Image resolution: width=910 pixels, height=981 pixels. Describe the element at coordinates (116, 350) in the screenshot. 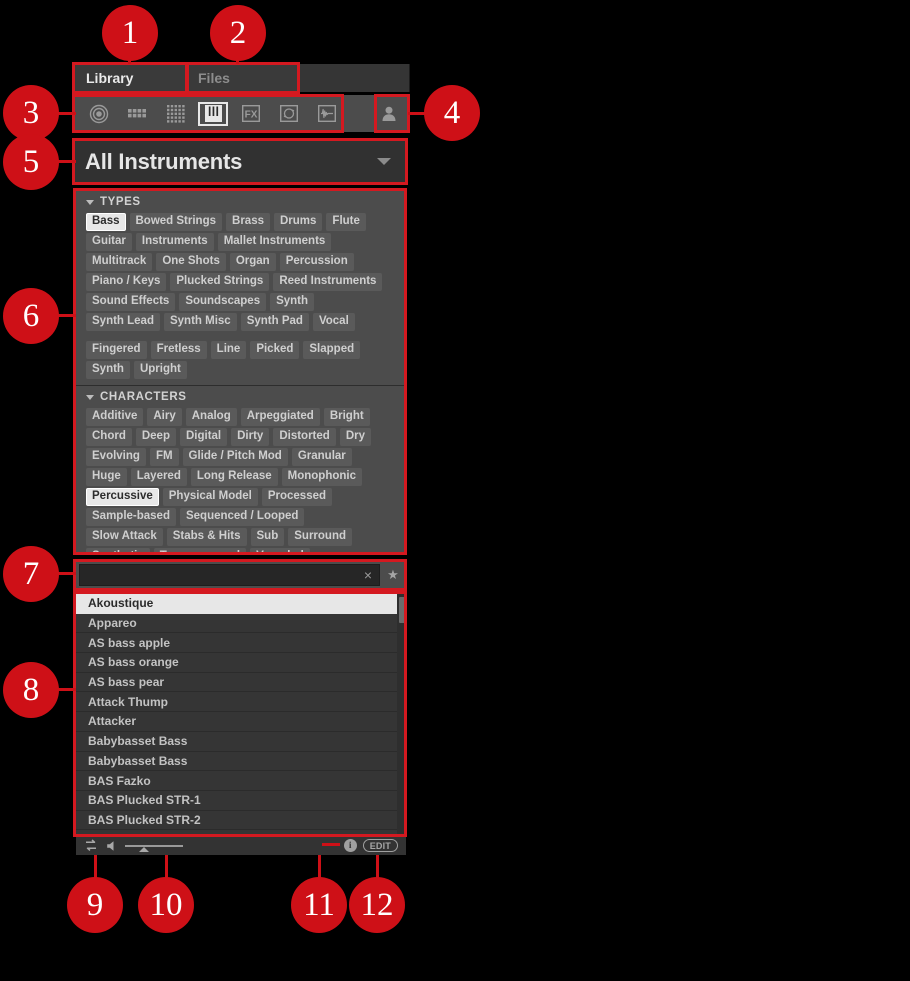

I see `tag-chip: Fingered` at that location.